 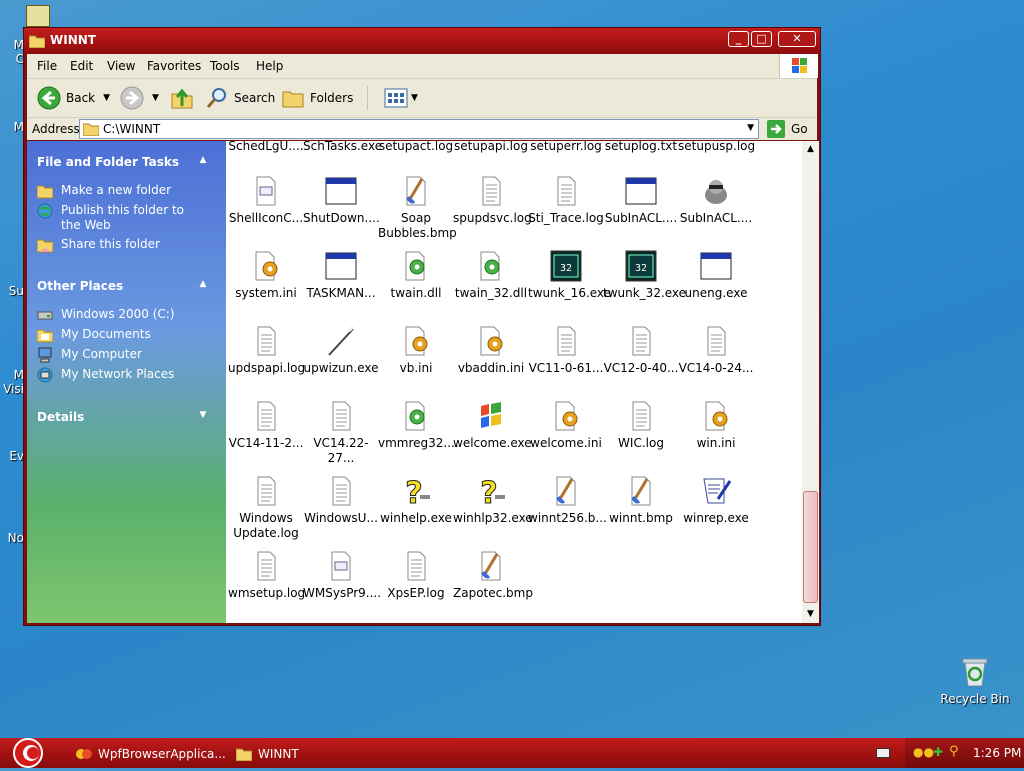 I want to click on make-new-folder-link: Make a new folder, so click(x=104, y=191).